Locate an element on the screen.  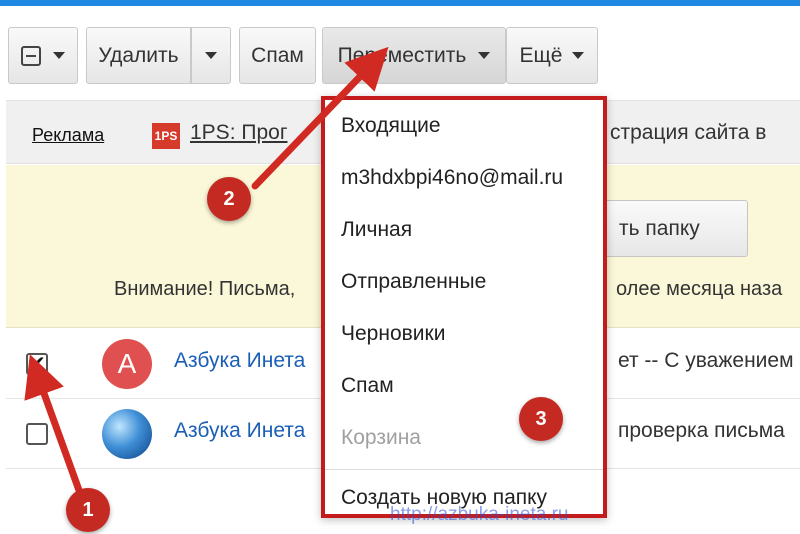
notice-text: Внимание! Письма, is located at coordinates (205, 289).